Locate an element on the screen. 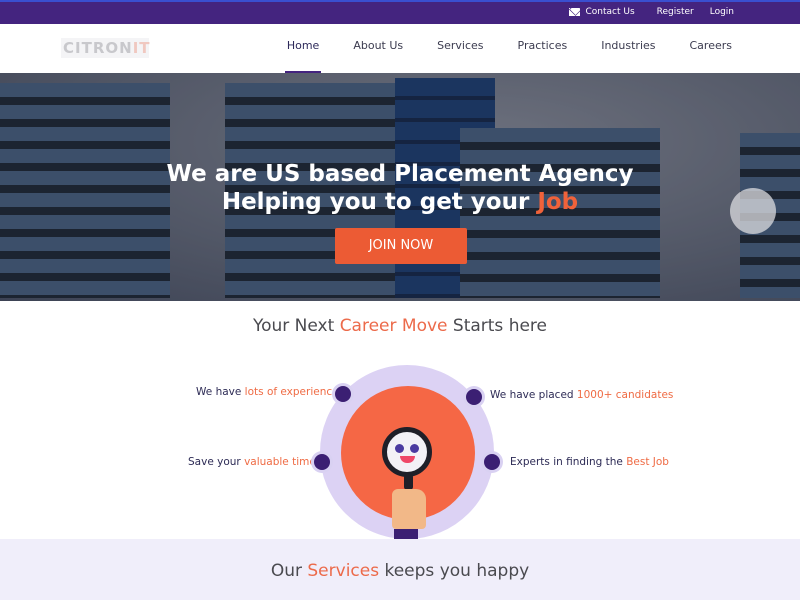 Image resolution: width=800 pixels, height=600 pixels. logo-text: CITRON is located at coordinates (98, 48).